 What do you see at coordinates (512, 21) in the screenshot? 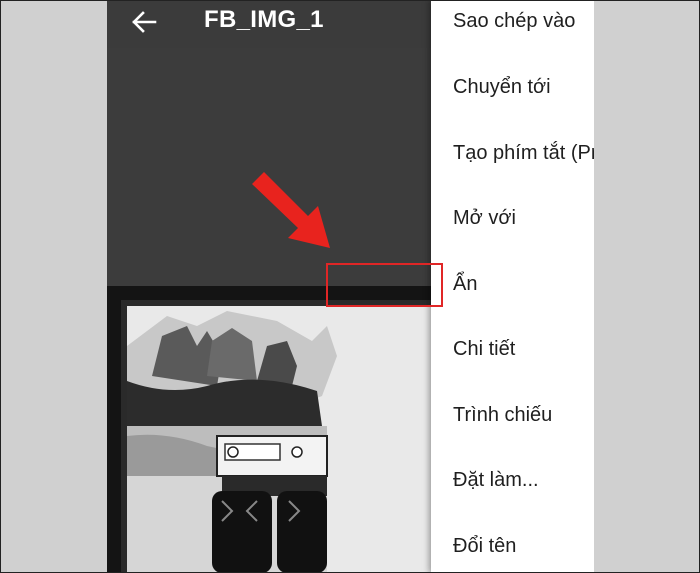
I see `menu-item-copy-to: Sao chép vào` at bounding box center [512, 21].